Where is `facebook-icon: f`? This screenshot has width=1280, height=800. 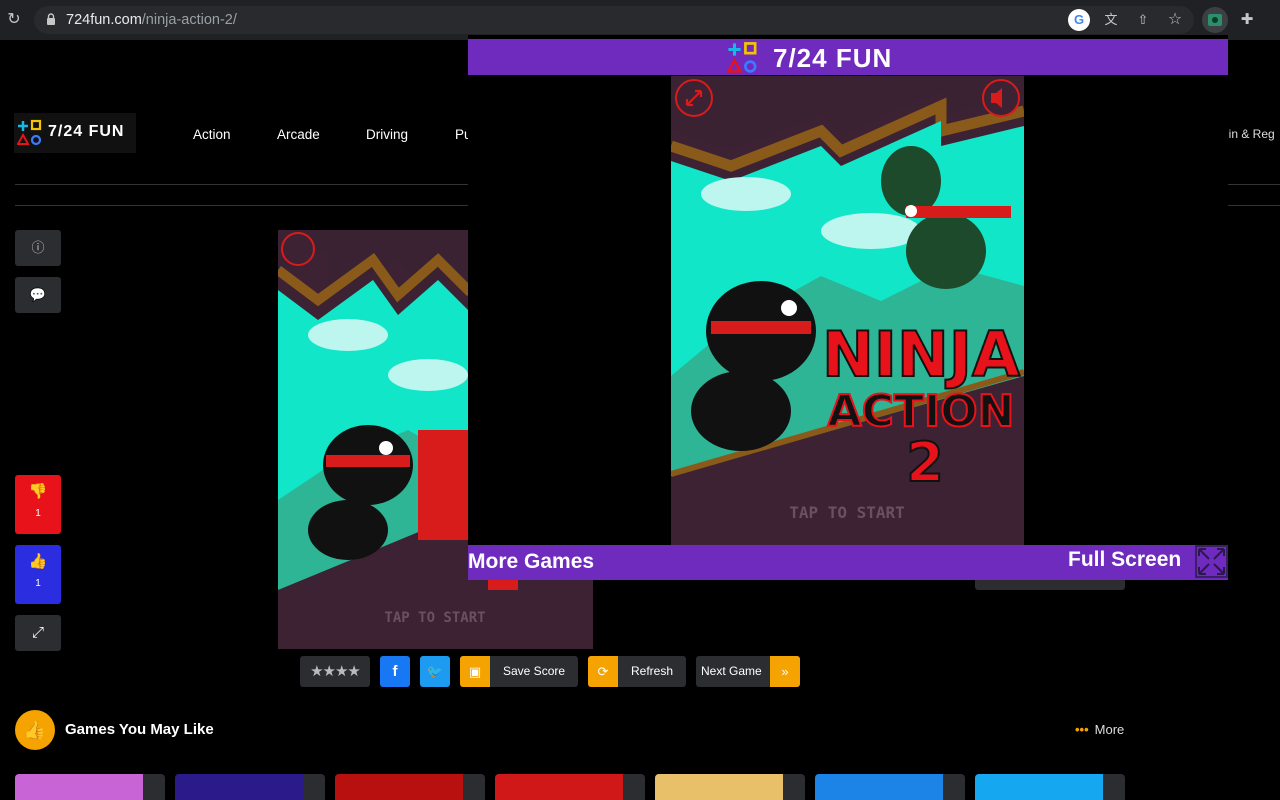
facebook-icon: f is located at coordinates (395, 671).